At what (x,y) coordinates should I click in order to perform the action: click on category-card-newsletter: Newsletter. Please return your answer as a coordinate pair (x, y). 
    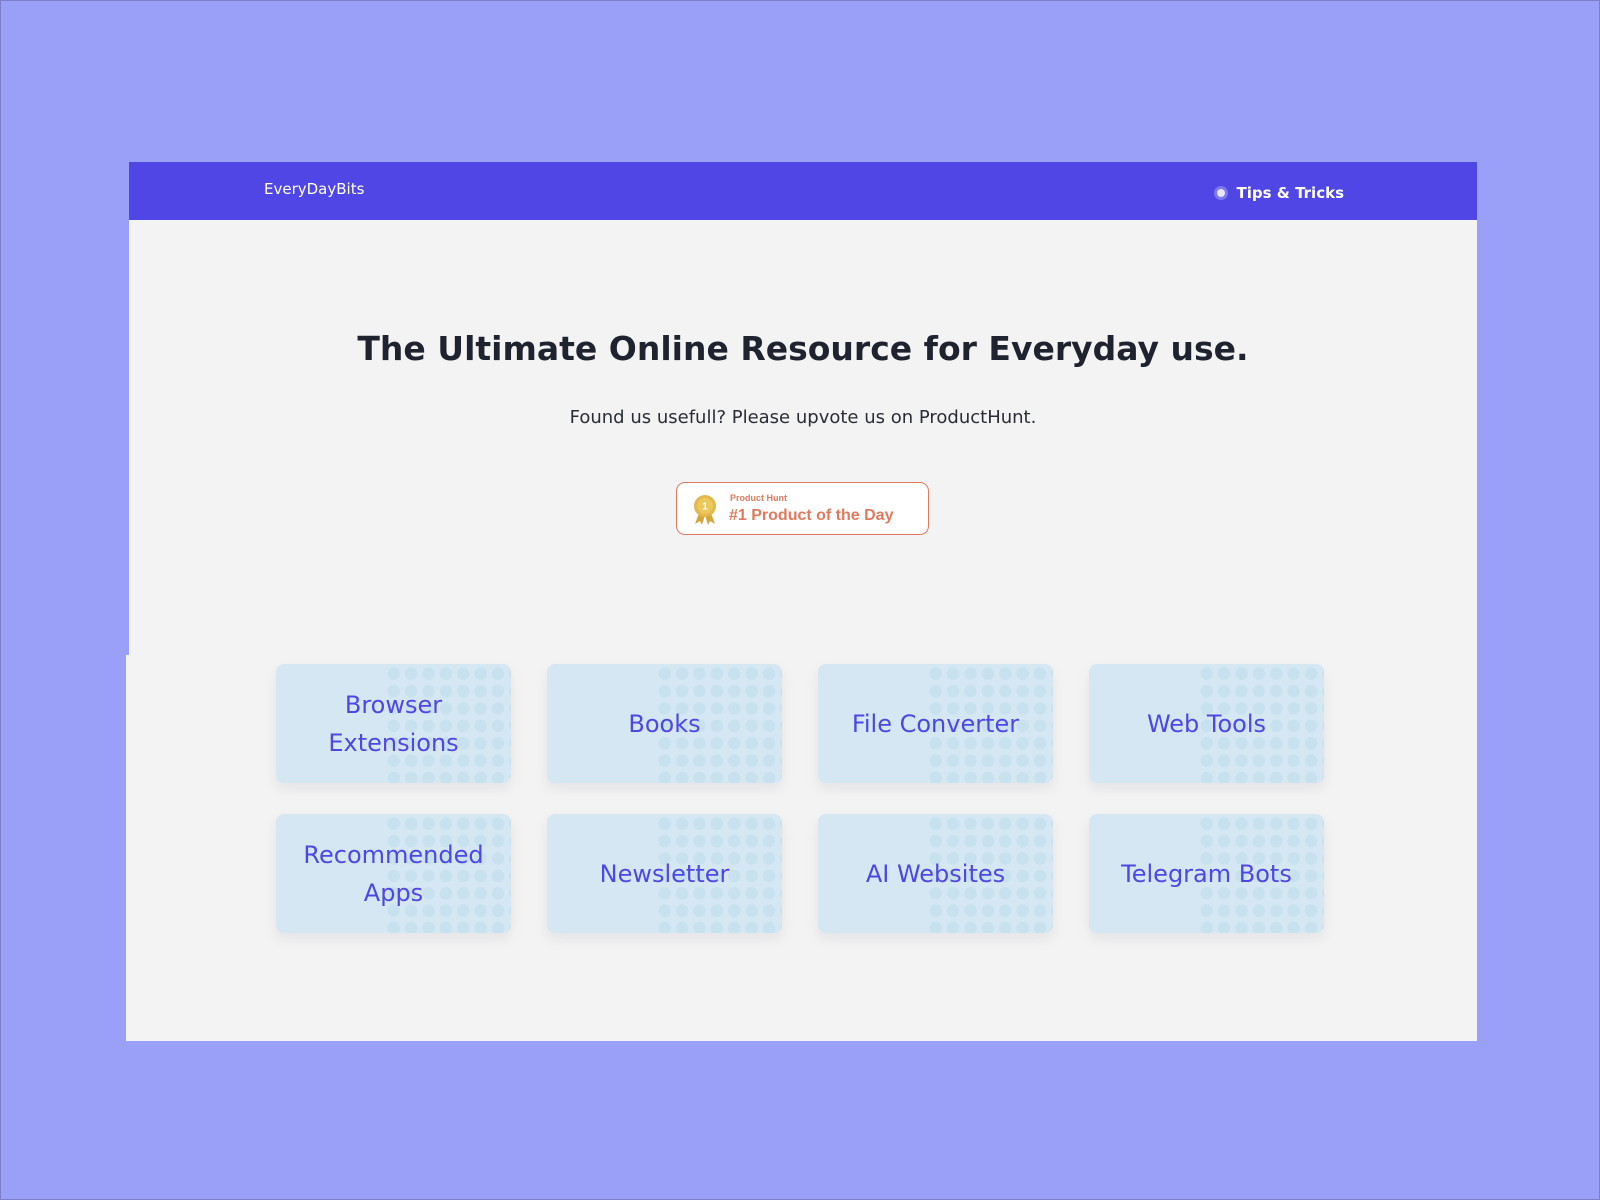
    Looking at the image, I should click on (664, 873).